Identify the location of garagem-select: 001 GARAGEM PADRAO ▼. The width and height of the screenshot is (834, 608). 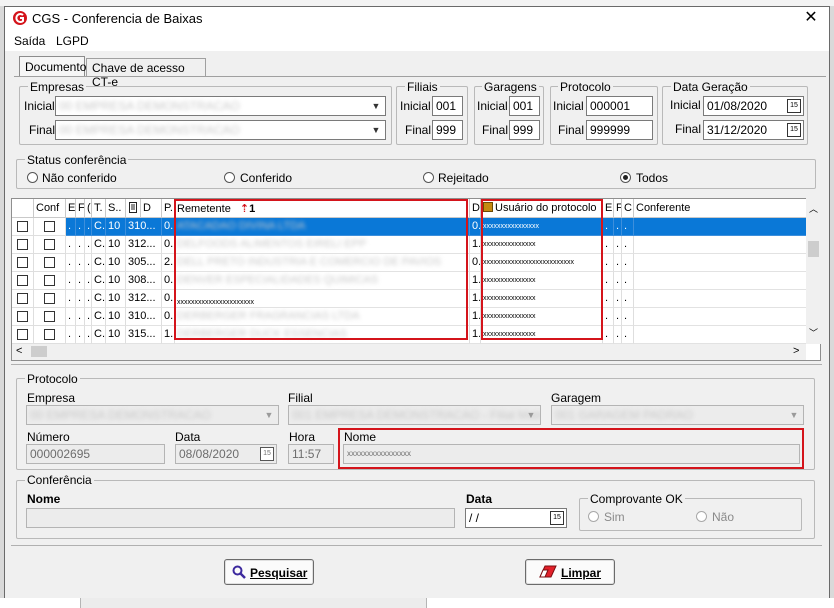
(677, 415).